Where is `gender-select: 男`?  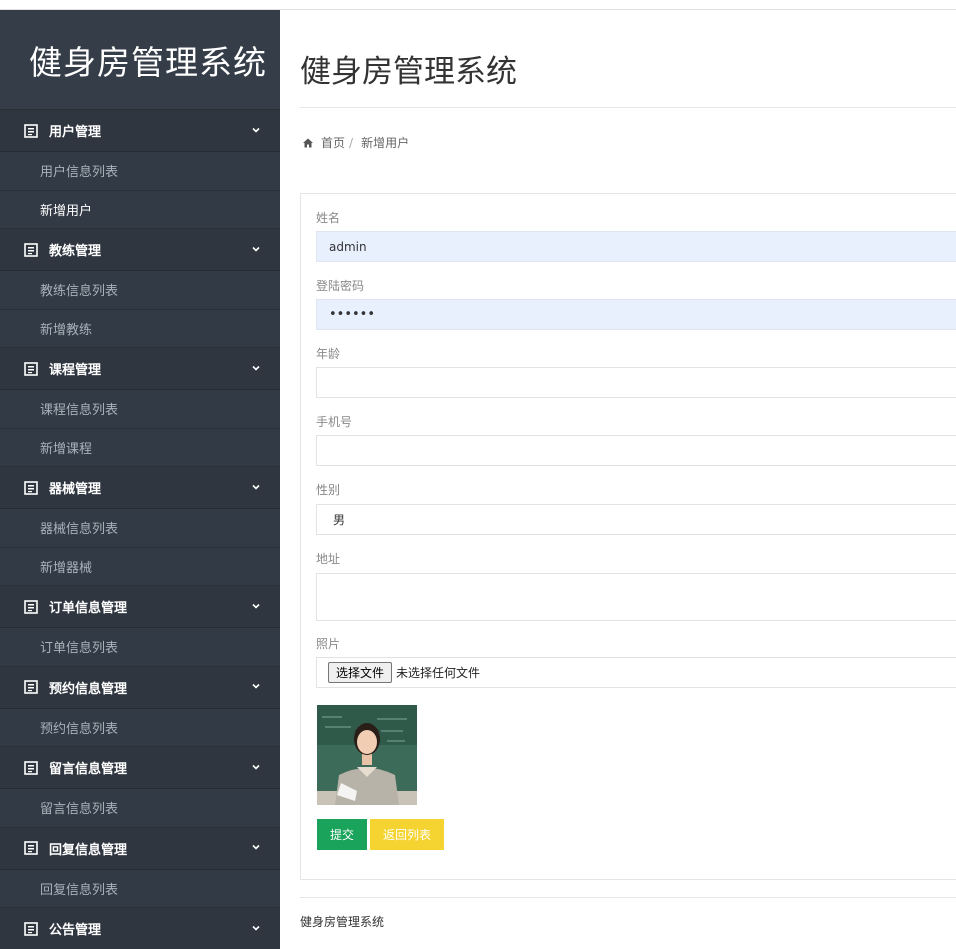
gender-select: 男 is located at coordinates (636, 519).